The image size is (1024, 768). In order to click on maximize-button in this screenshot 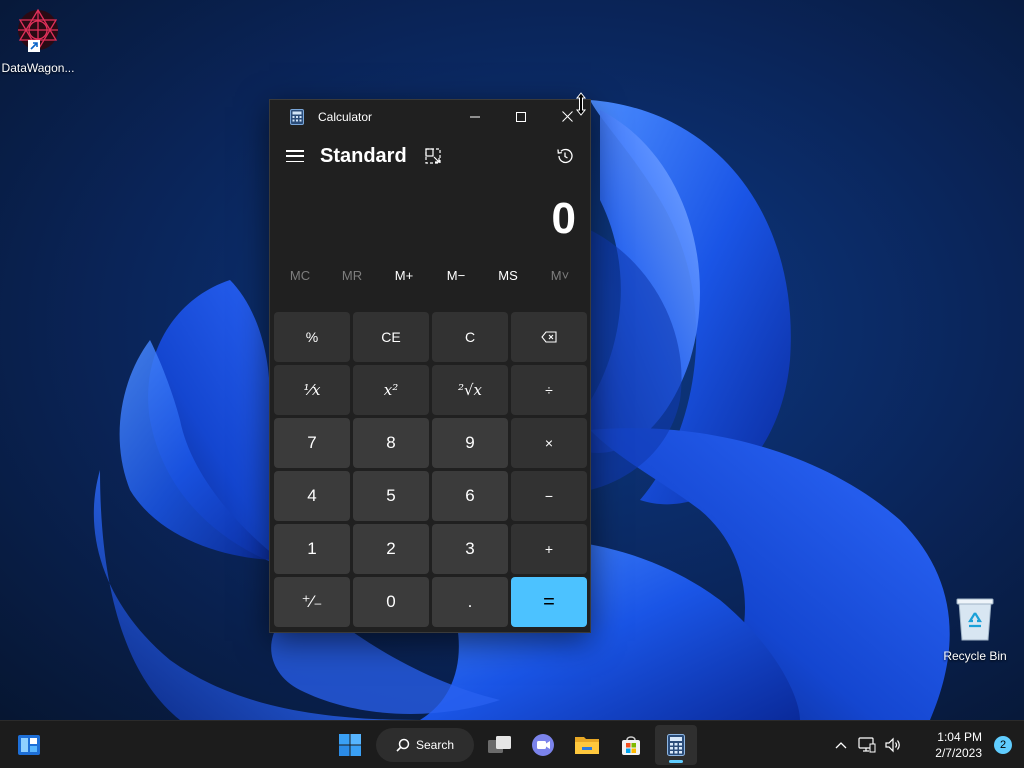, I will do `click(521, 116)`.